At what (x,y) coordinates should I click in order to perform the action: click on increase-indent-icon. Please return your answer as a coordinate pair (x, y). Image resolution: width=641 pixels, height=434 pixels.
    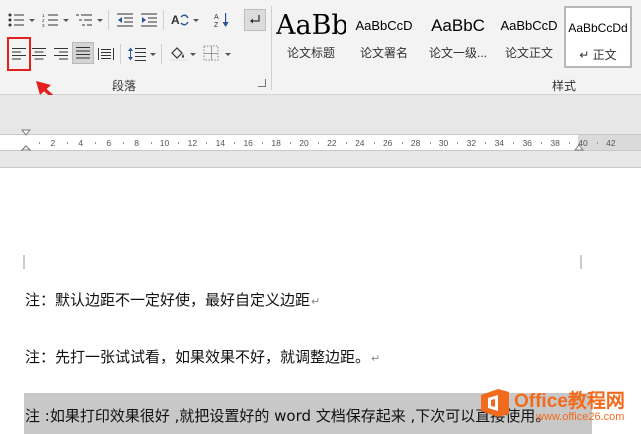
    Looking at the image, I should click on (149, 20).